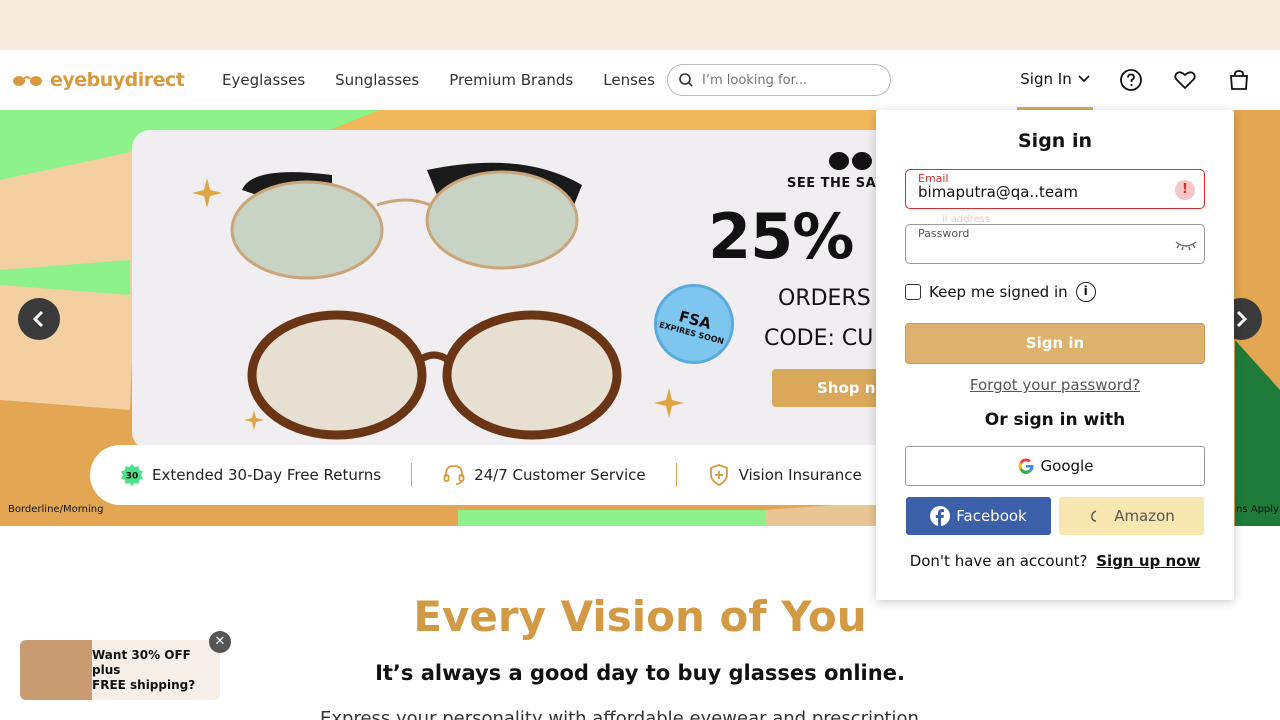 The width and height of the screenshot is (1280, 720). I want to click on google-icon, so click(1026, 466).